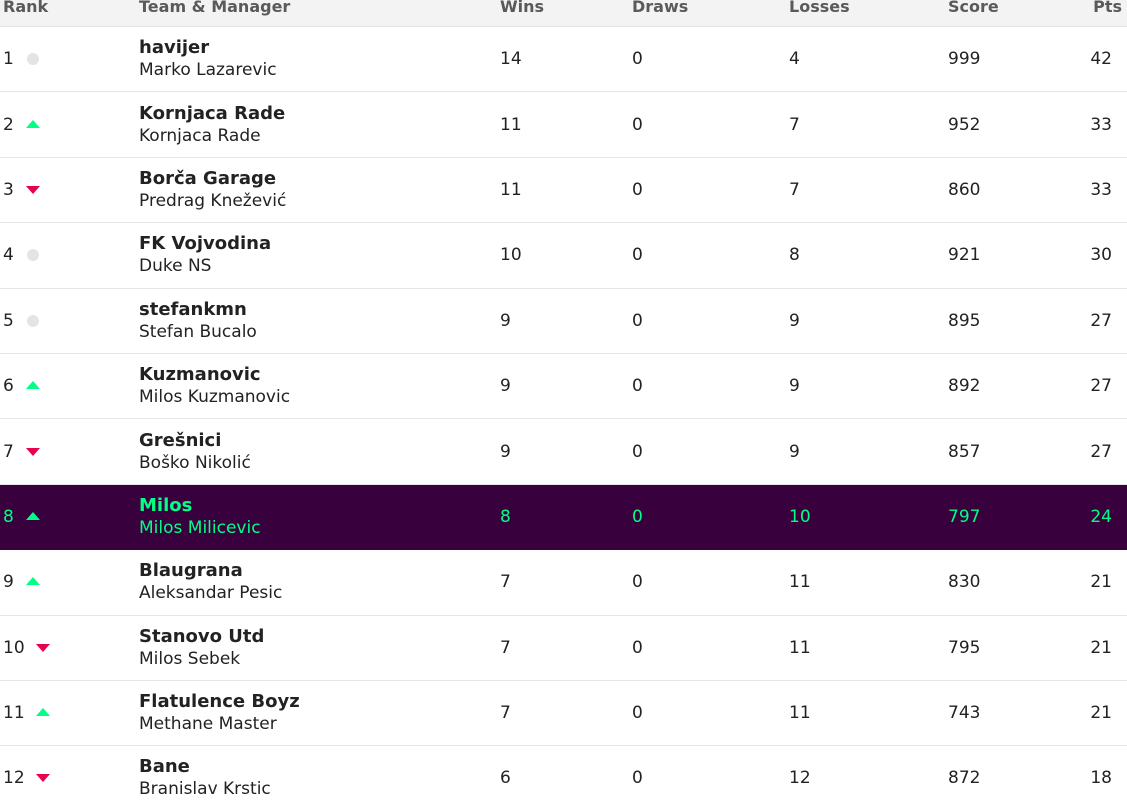 Image resolution: width=1127 pixels, height=800 pixels. What do you see at coordinates (201, 636) in the screenshot?
I see `team-name-link: Stanovo Utd` at bounding box center [201, 636].